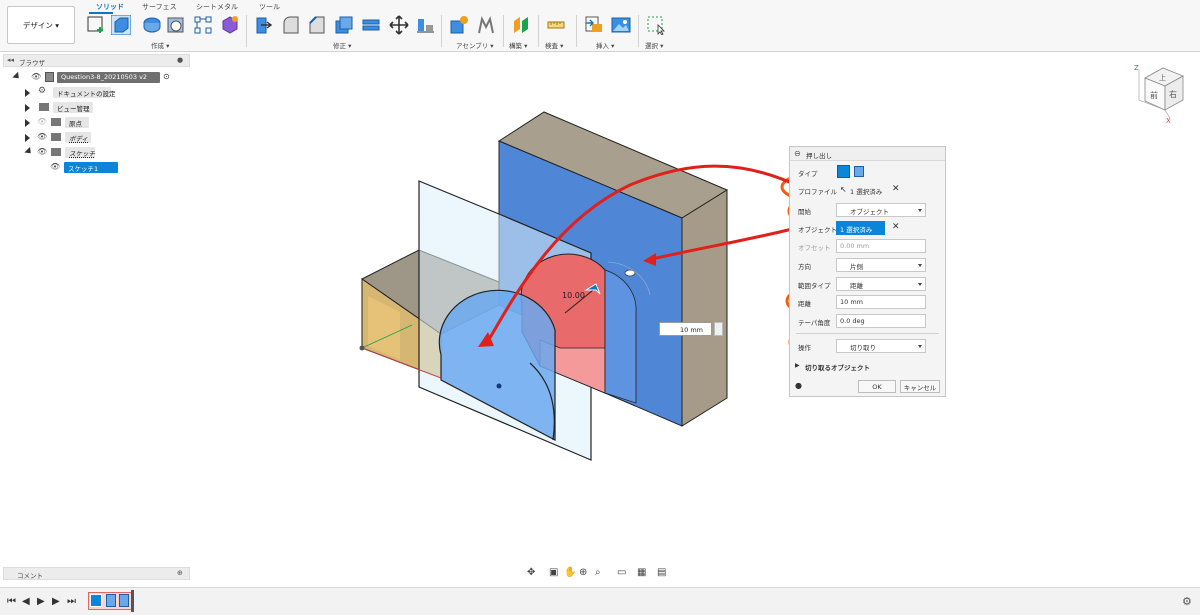 This screenshot has width=1200, height=615. I want to click on tab-surface: サーフェス, so click(159, 7).